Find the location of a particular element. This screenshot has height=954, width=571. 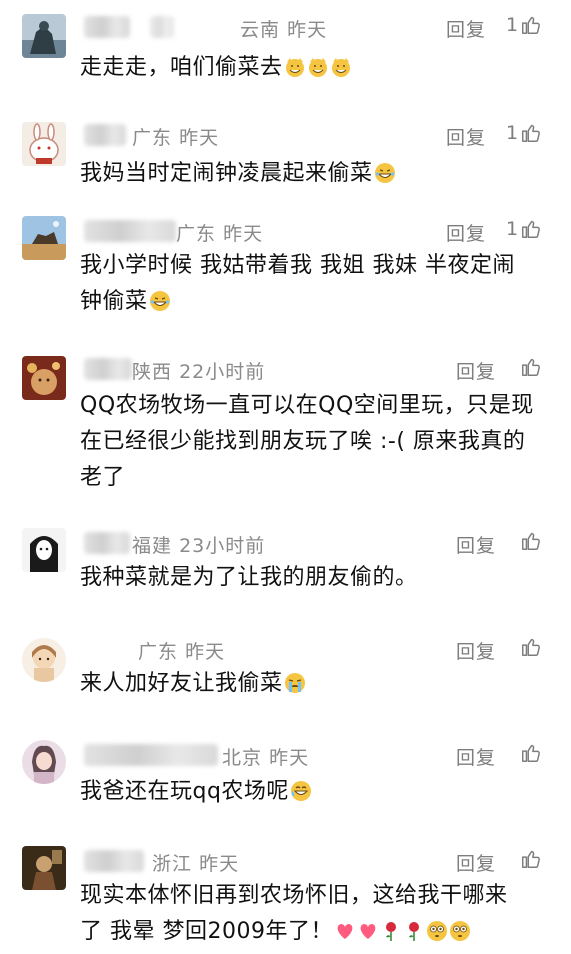

comment-text: 我种菜就是为了让我的朋友偷的。 is located at coordinates (315, 578).